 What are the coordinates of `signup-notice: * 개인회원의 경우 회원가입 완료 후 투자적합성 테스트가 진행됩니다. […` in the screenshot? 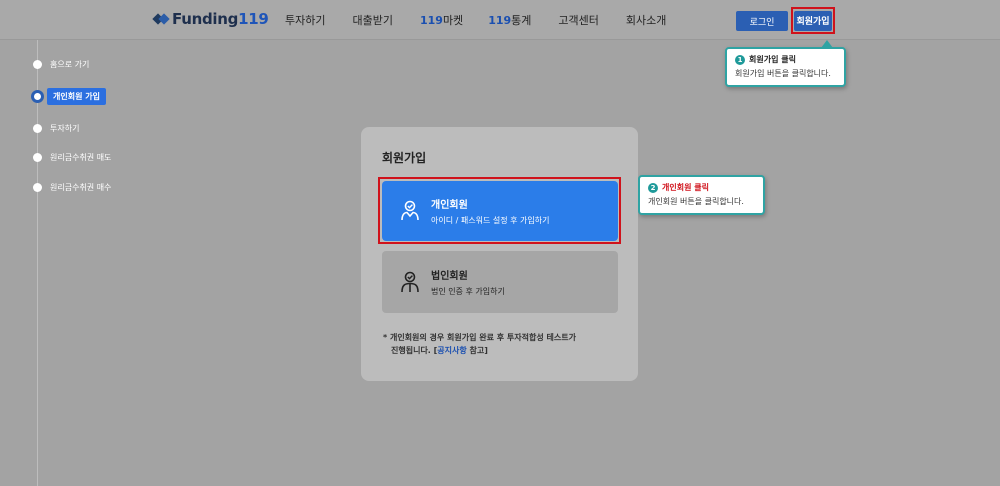 It's located at (479, 344).